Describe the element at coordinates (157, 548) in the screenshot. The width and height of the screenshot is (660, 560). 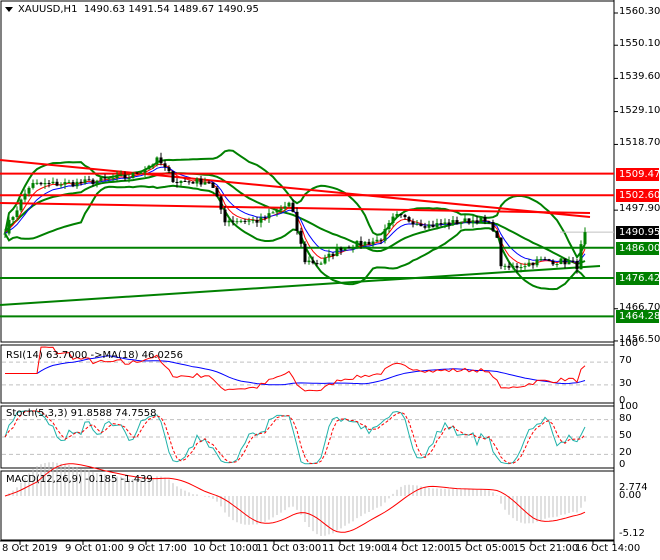
I see `time-axis-label: 9 Oct 17:00` at that location.